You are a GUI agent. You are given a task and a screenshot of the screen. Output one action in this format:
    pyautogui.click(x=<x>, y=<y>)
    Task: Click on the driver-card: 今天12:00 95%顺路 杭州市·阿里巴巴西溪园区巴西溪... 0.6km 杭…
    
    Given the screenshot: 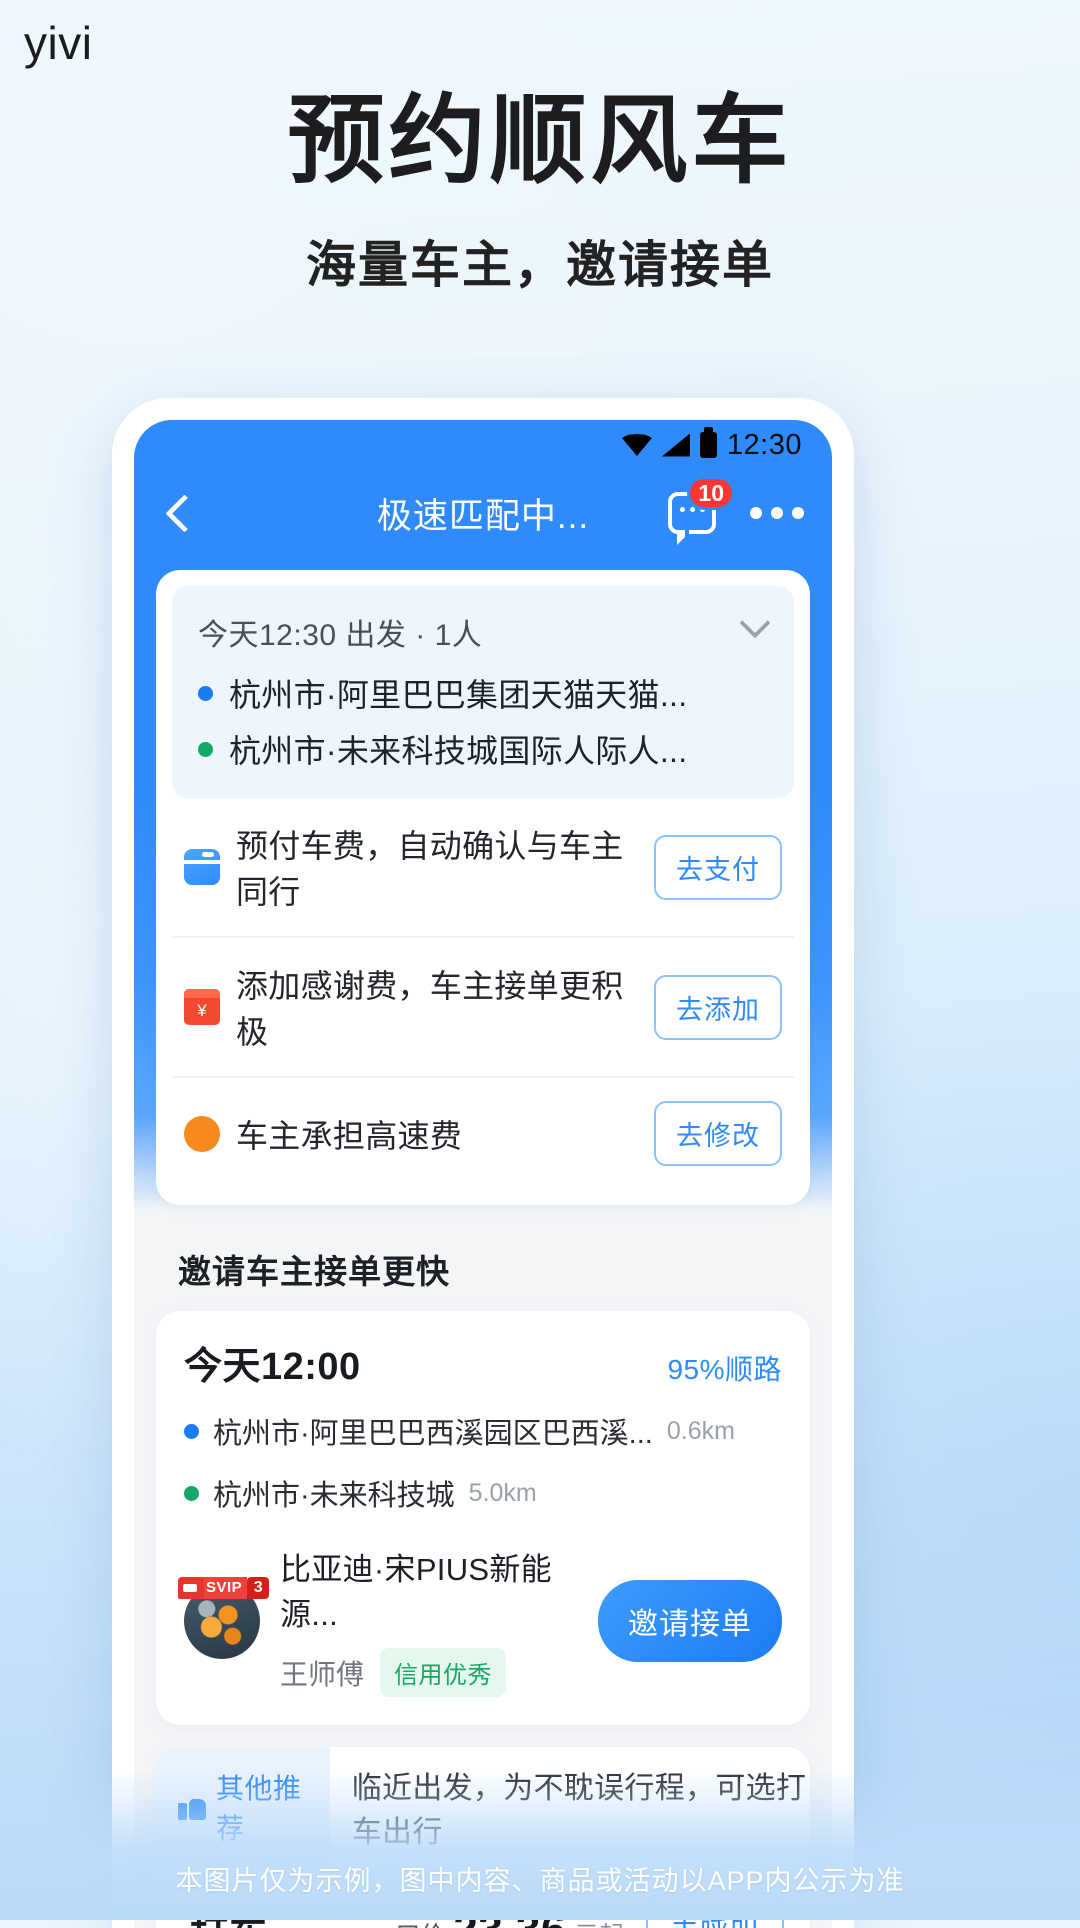 What is the action you would take?
    pyautogui.click(x=483, y=1518)
    